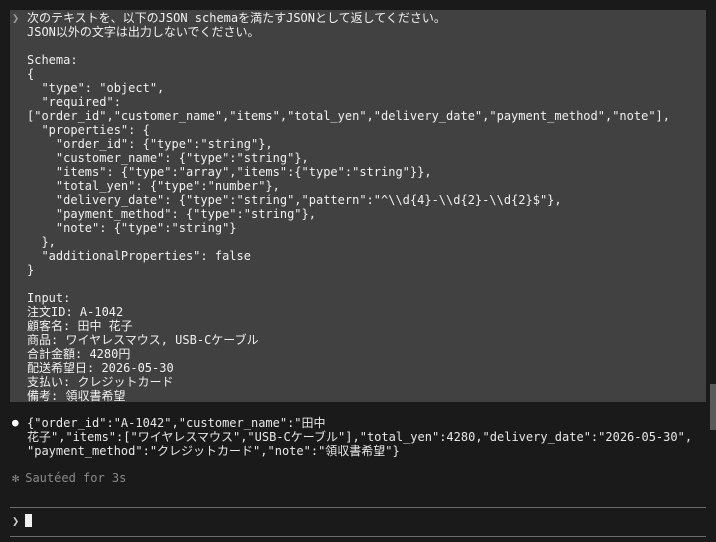 Image resolution: width=716 pixels, height=542 pixels. What do you see at coordinates (358, 536) in the screenshot?
I see `input-divider-bottom` at bounding box center [358, 536].